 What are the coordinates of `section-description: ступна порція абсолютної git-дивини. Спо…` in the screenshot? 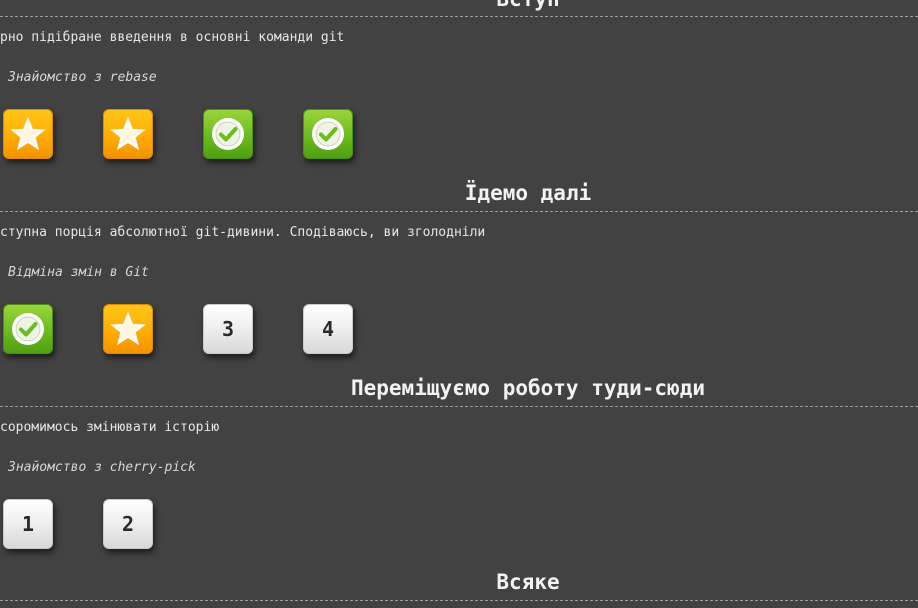 It's located at (243, 232).